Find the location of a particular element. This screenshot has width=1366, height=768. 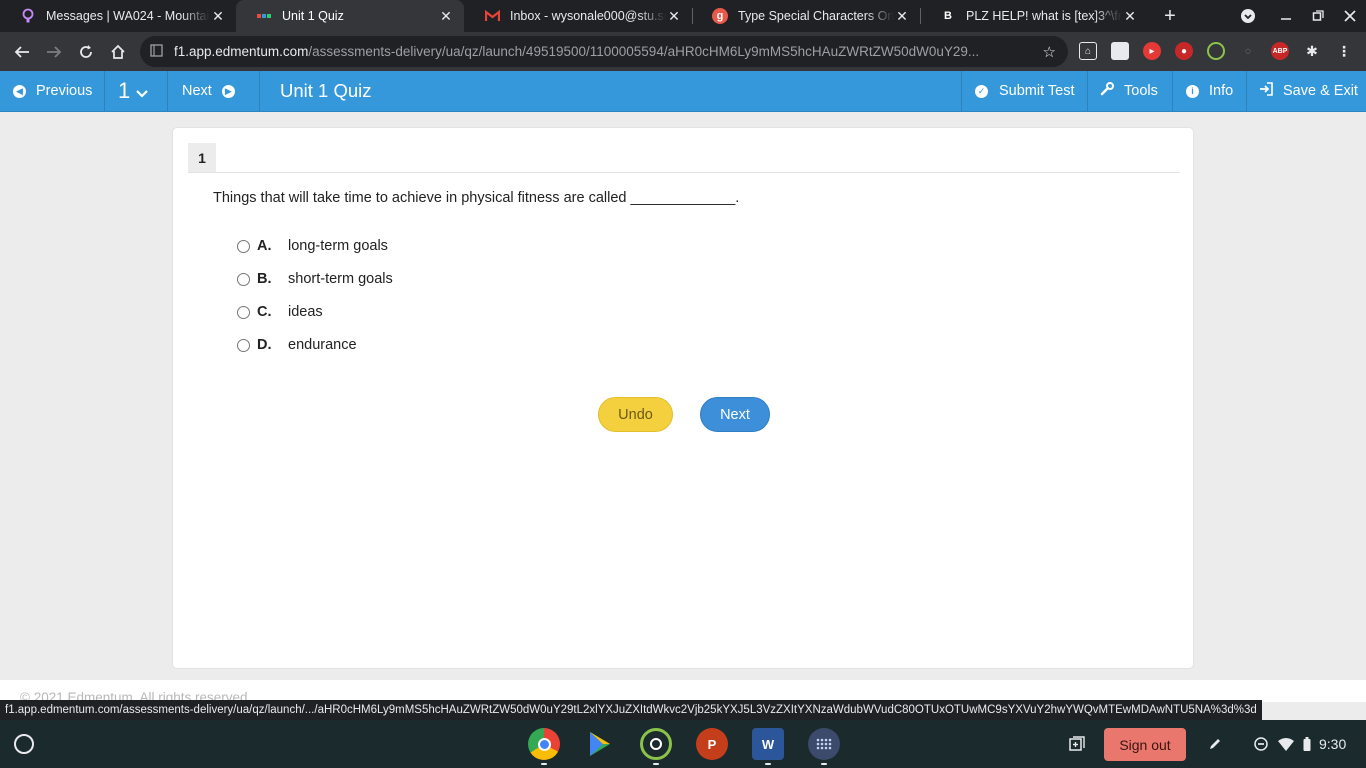

url-host: f1.app.edmentum.com is located at coordinates (241, 51).